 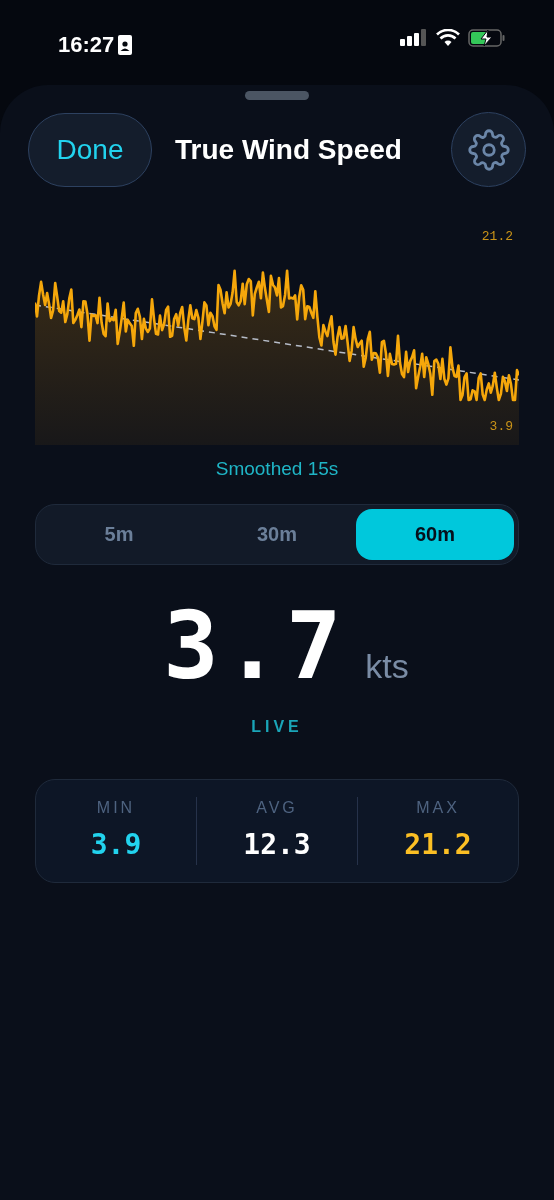 What do you see at coordinates (438, 807) in the screenshot?
I see `stat-label: MAX` at bounding box center [438, 807].